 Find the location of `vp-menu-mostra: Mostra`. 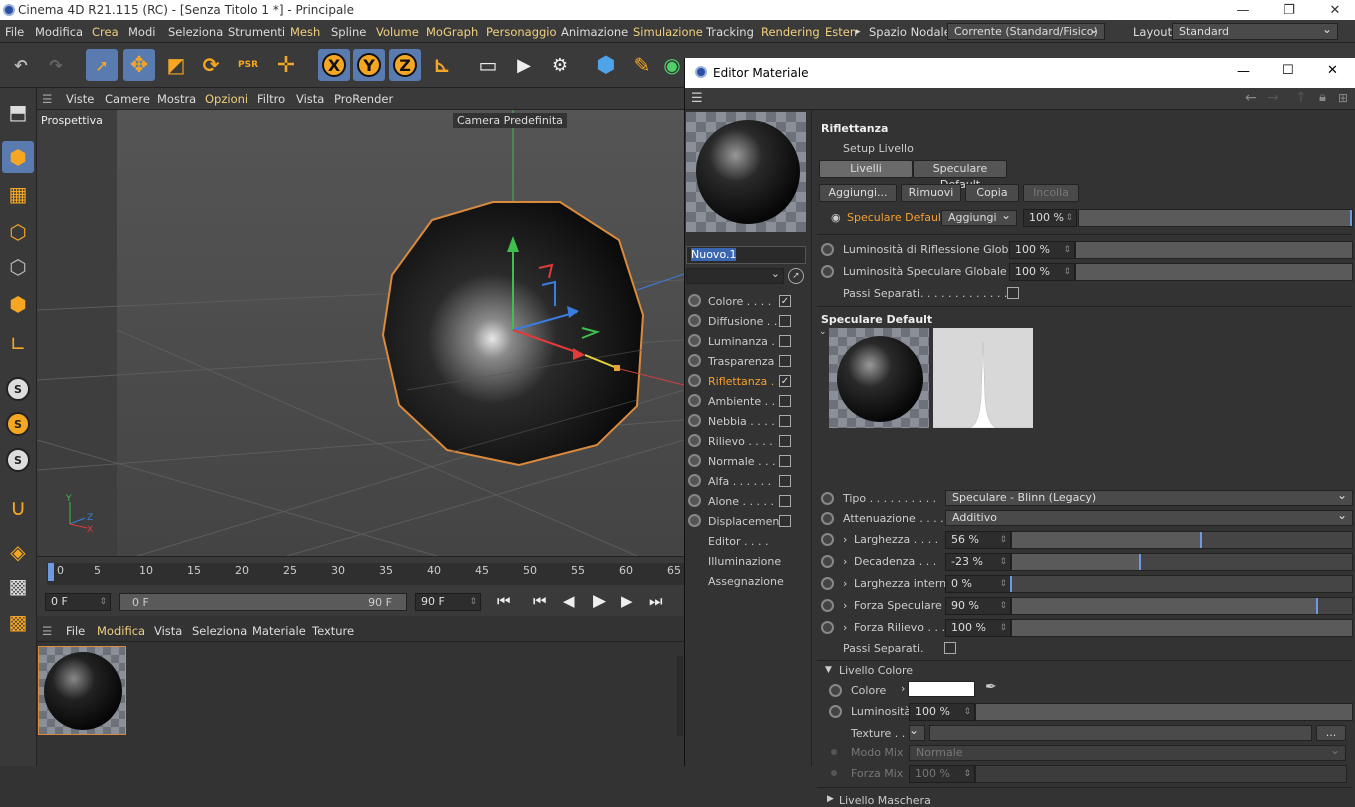

vp-menu-mostra: Mostra is located at coordinates (176, 99).